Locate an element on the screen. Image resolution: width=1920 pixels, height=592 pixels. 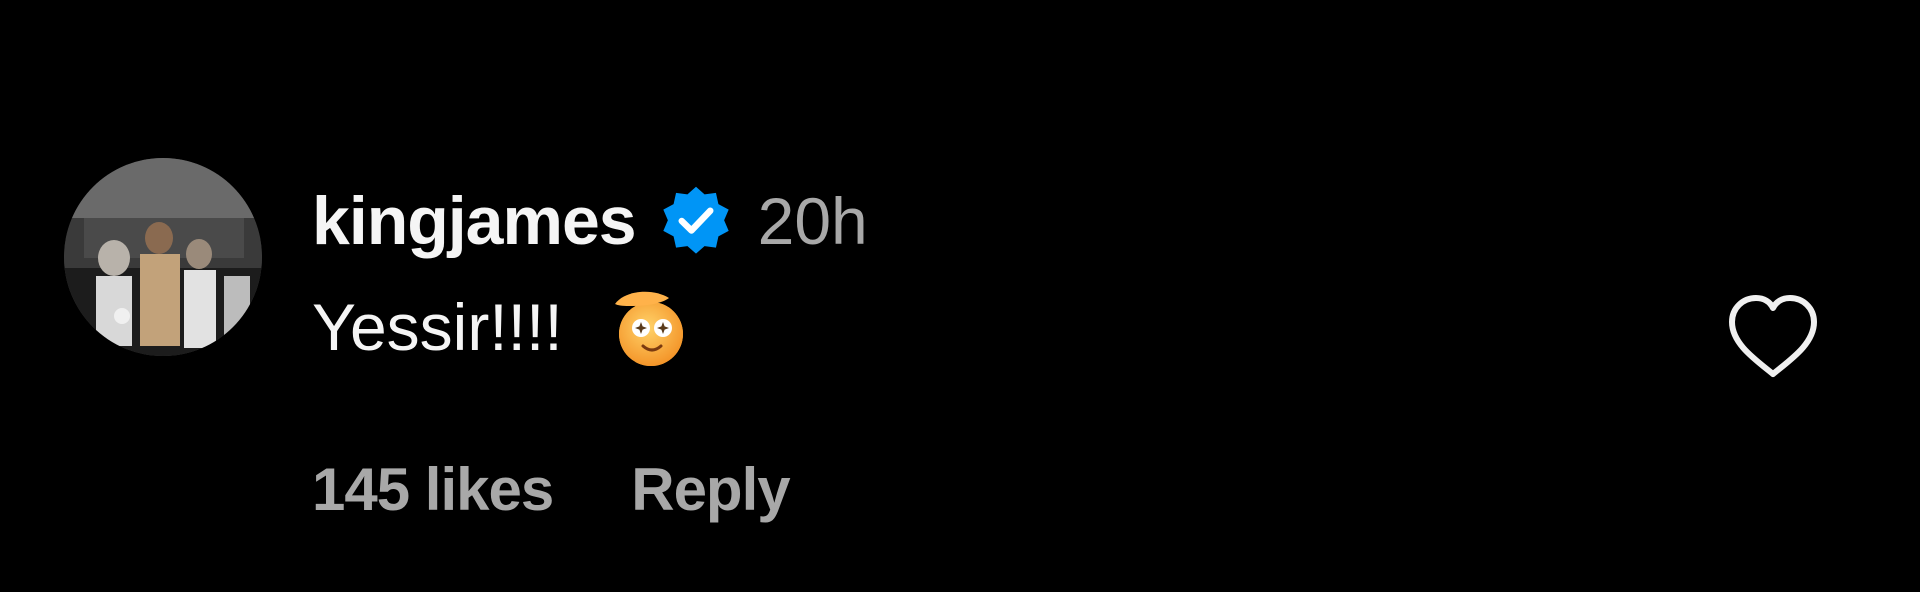
comment-header: kingjames 20h is located at coordinates (590, 221).